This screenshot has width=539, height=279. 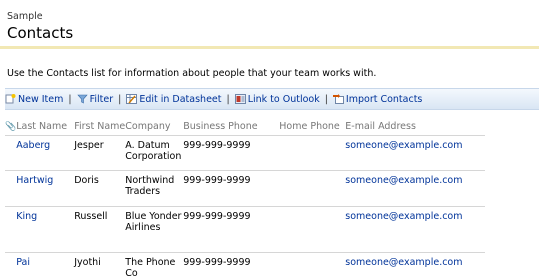 What do you see at coordinates (154, 127) in the screenshot?
I see `company-column-header: Company` at bounding box center [154, 127].